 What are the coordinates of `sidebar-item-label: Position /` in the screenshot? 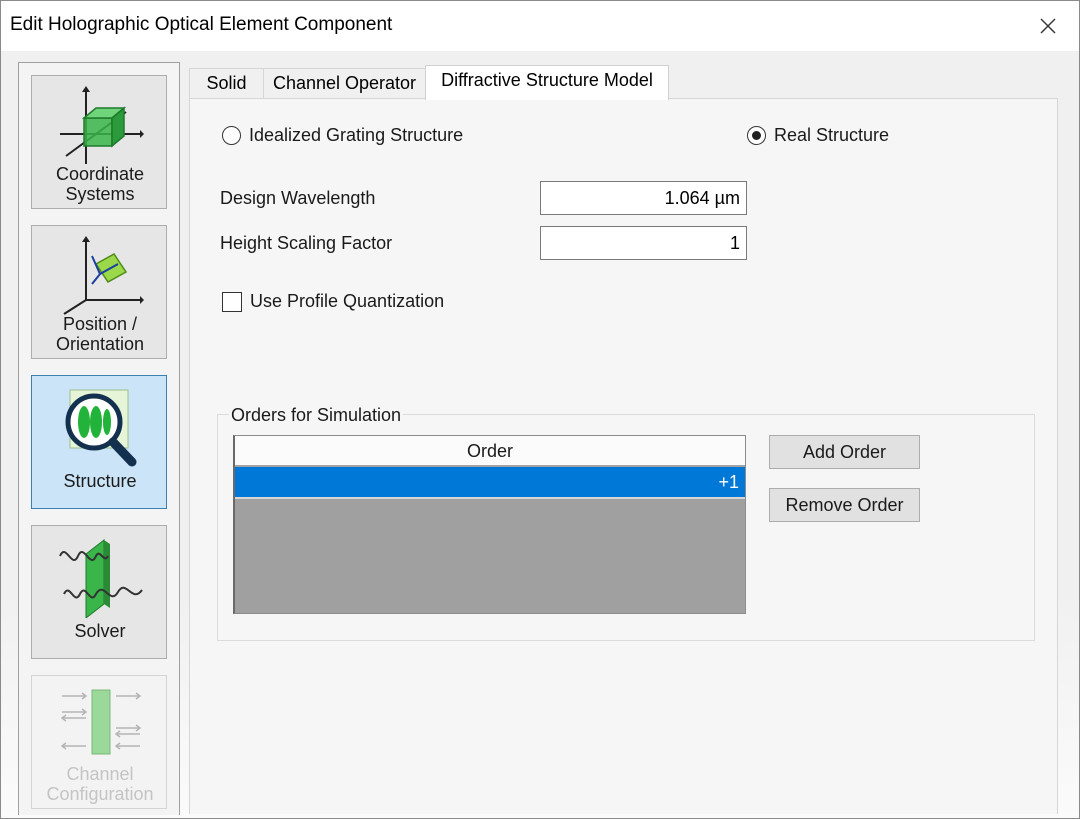 It's located at (100, 324).